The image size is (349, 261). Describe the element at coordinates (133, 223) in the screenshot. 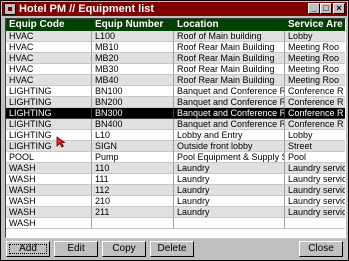

I see `cell-equip-number` at that location.